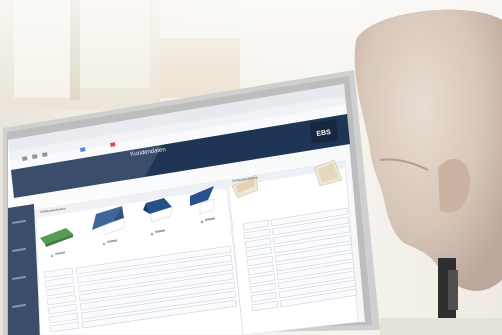 This screenshot has width=502, height=335. Describe the element at coordinates (441, 326) in the screenshot. I see `desk-edge` at that location.